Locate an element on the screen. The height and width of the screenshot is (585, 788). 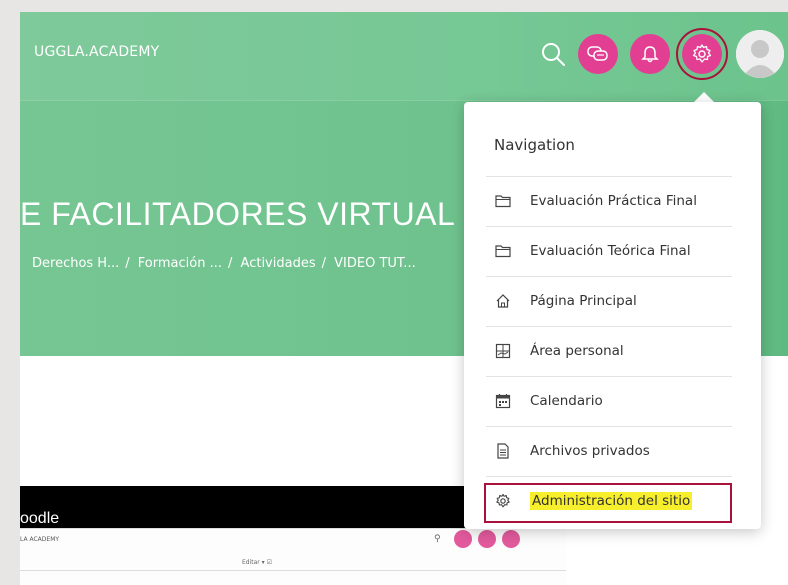
menu-item-label: Evaluación Teórica Final is located at coordinates (610, 250).